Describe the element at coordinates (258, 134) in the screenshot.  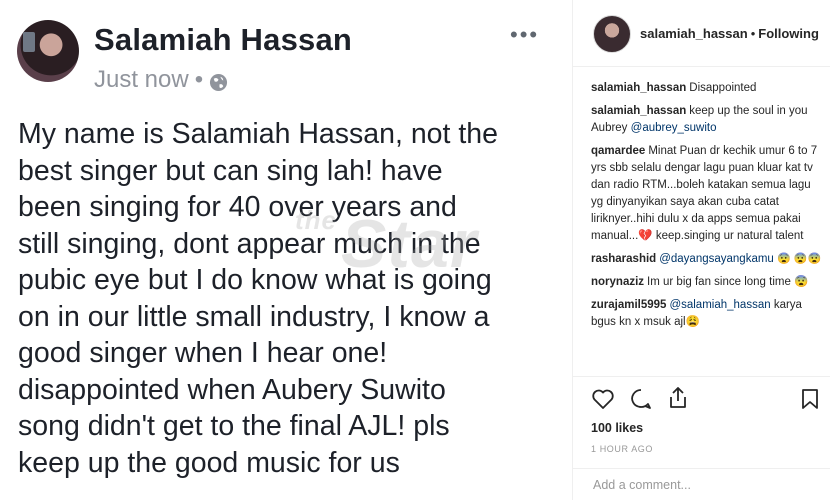
I see `post-text-line: My name is Salamiah Hassan, not the` at that location.